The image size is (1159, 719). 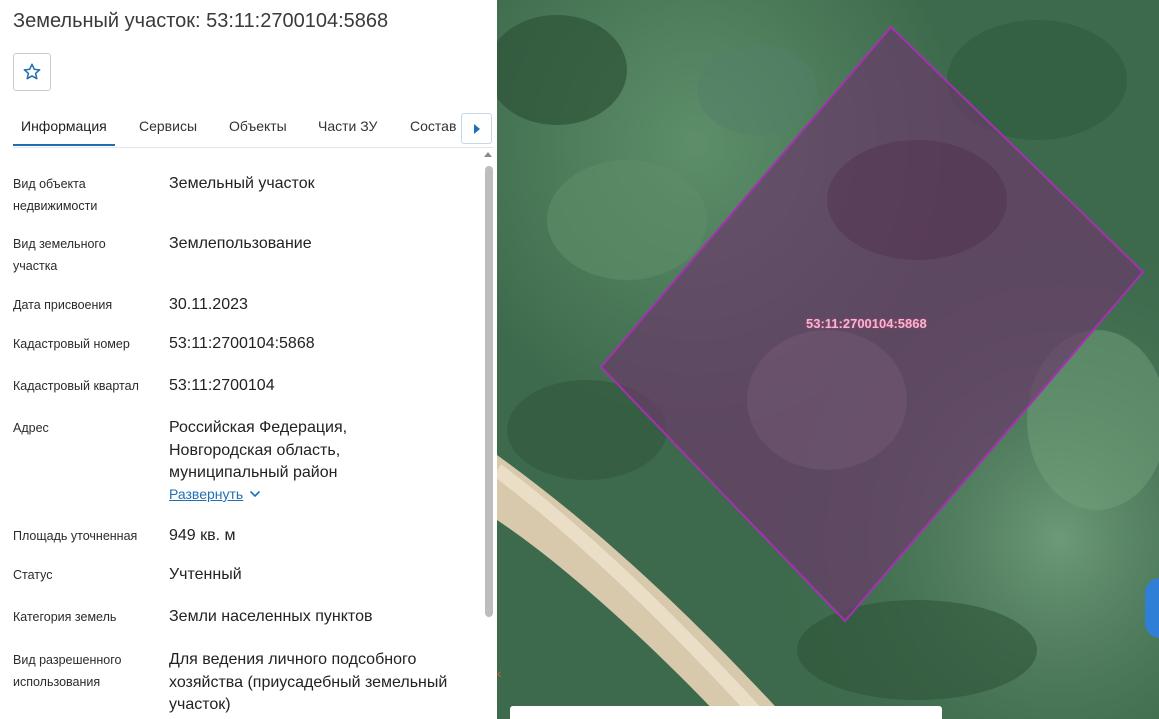 I want to click on info-value: Учтенный, so click(x=205, y=574).